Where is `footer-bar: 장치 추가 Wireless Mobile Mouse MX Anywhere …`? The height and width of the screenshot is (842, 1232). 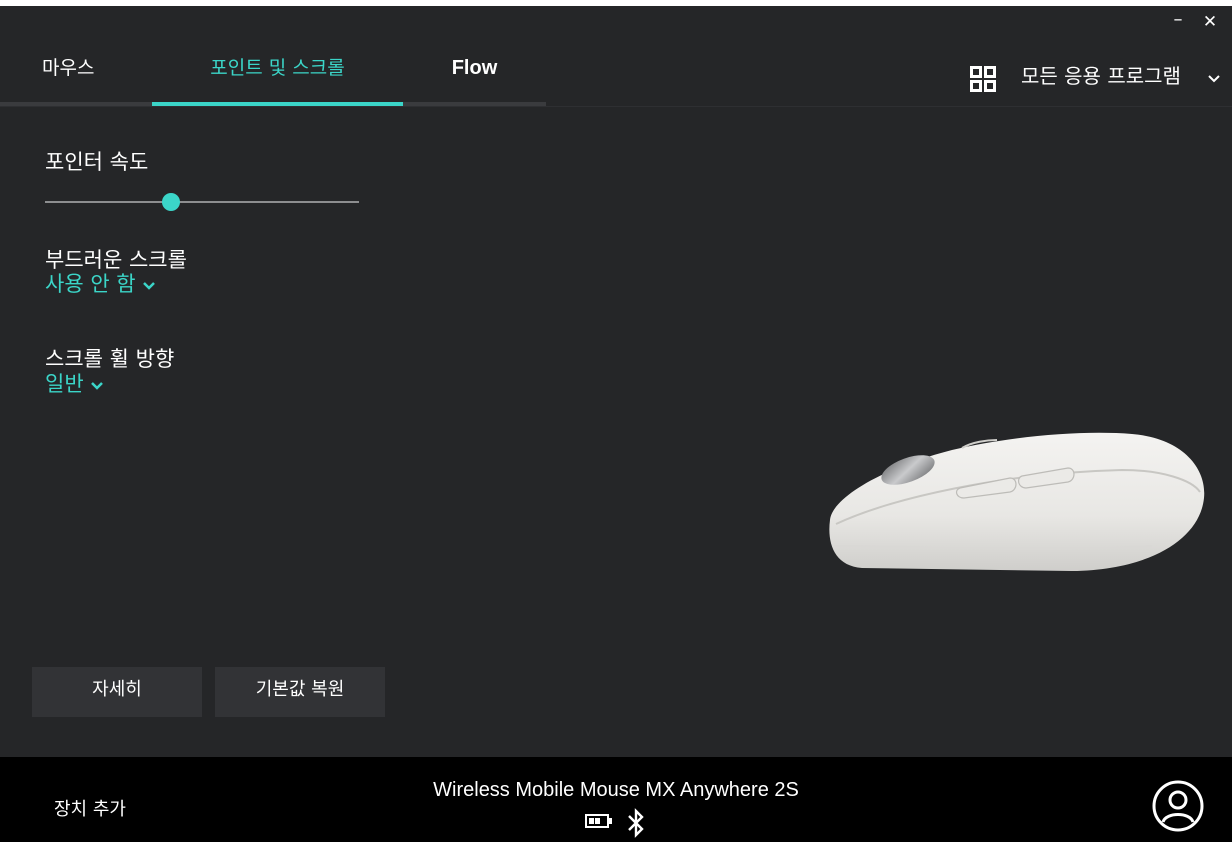
footer-bar: 장치 추가 Wireless Mobile Mouse MX Anywhere … is located at coordinates (616, 799).